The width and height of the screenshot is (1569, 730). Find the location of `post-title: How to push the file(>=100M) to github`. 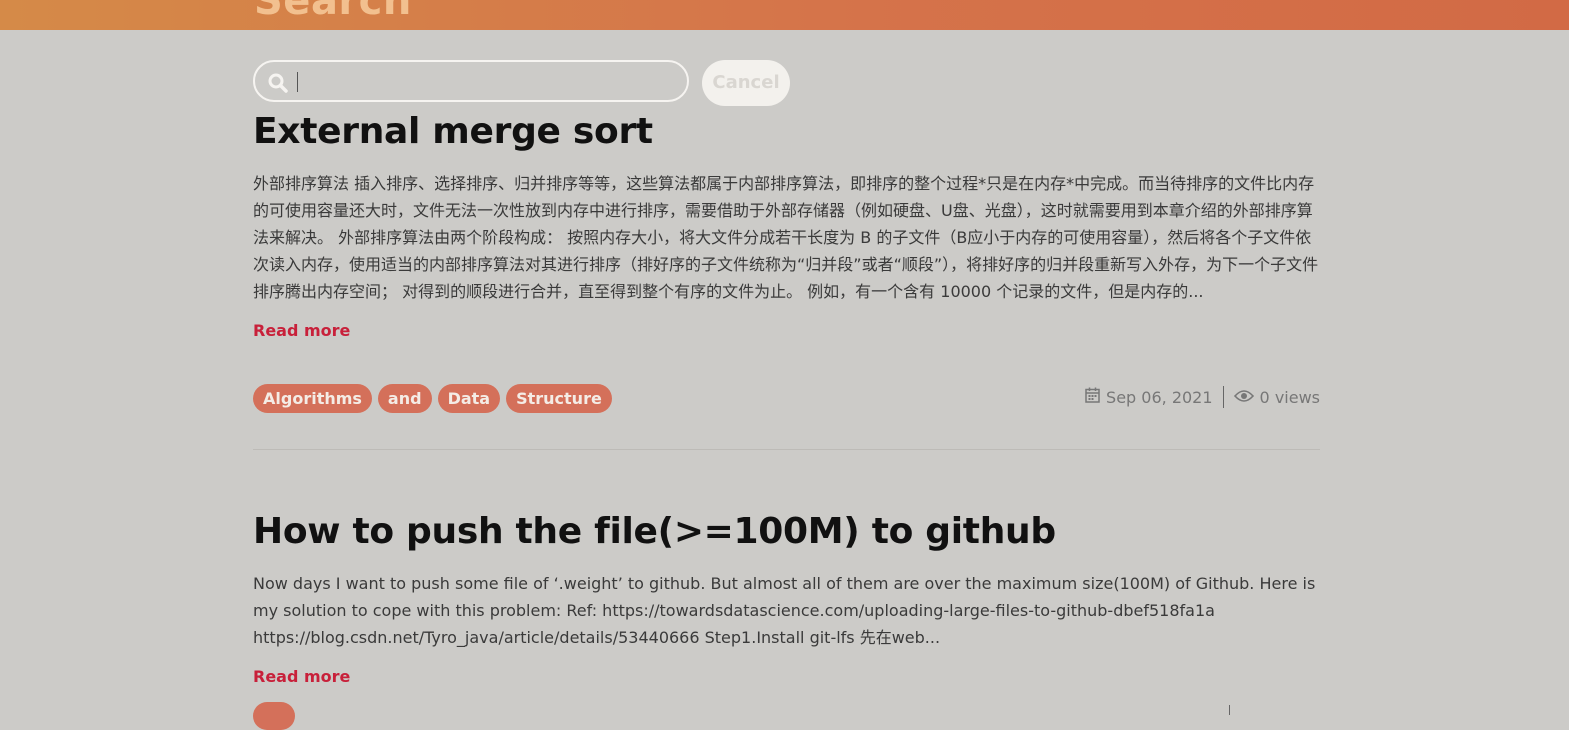

post-title: How to push the file(>=100M) to github is located at coordinates (786, 532).